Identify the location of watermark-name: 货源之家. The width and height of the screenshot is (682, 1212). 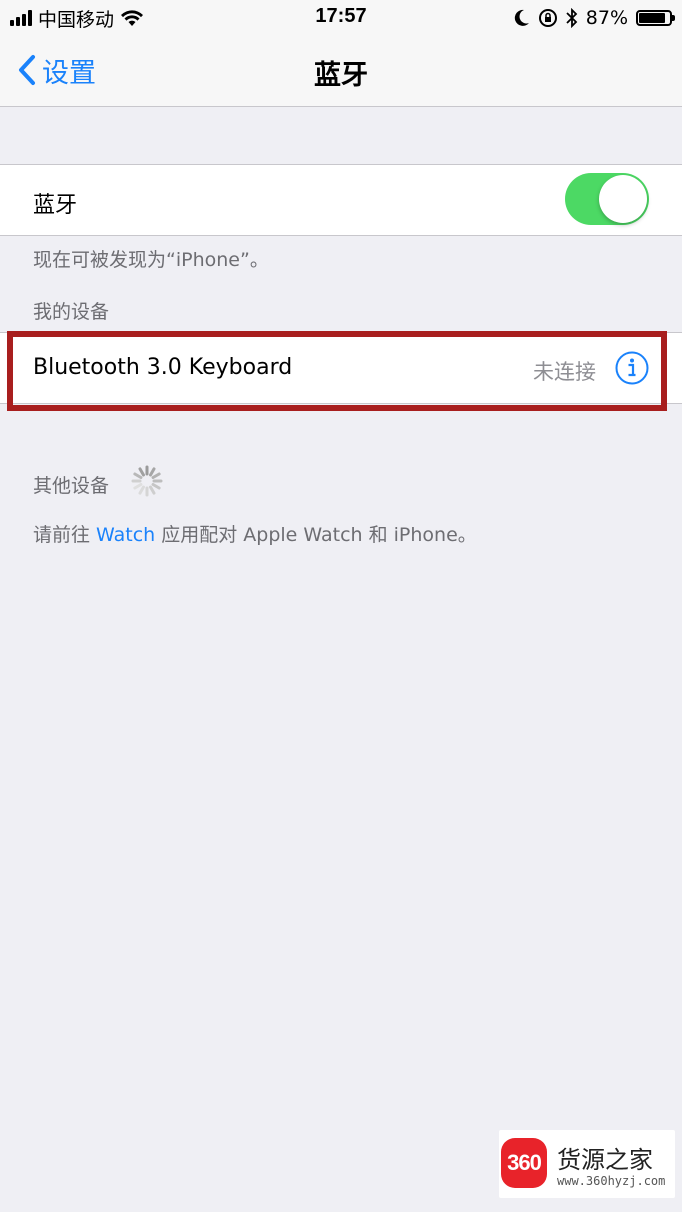
(605, 1160).